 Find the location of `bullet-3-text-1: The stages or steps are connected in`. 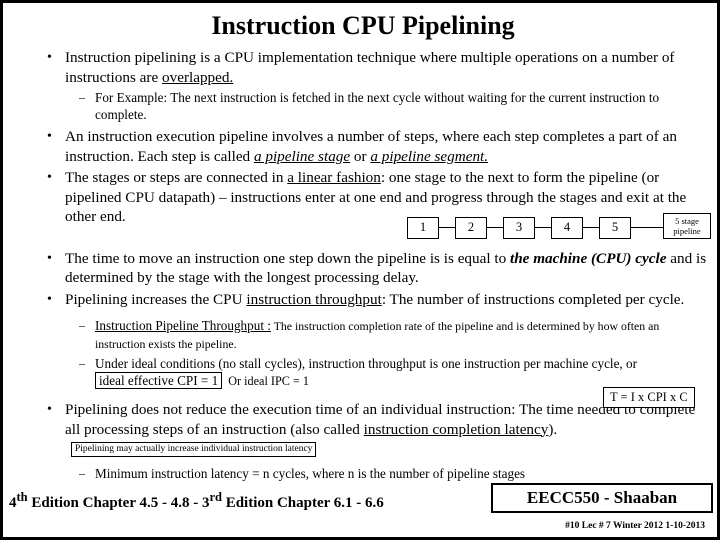

bullet-3-text-1: The stages or steps are connected in is located at coordinates (176, 177).